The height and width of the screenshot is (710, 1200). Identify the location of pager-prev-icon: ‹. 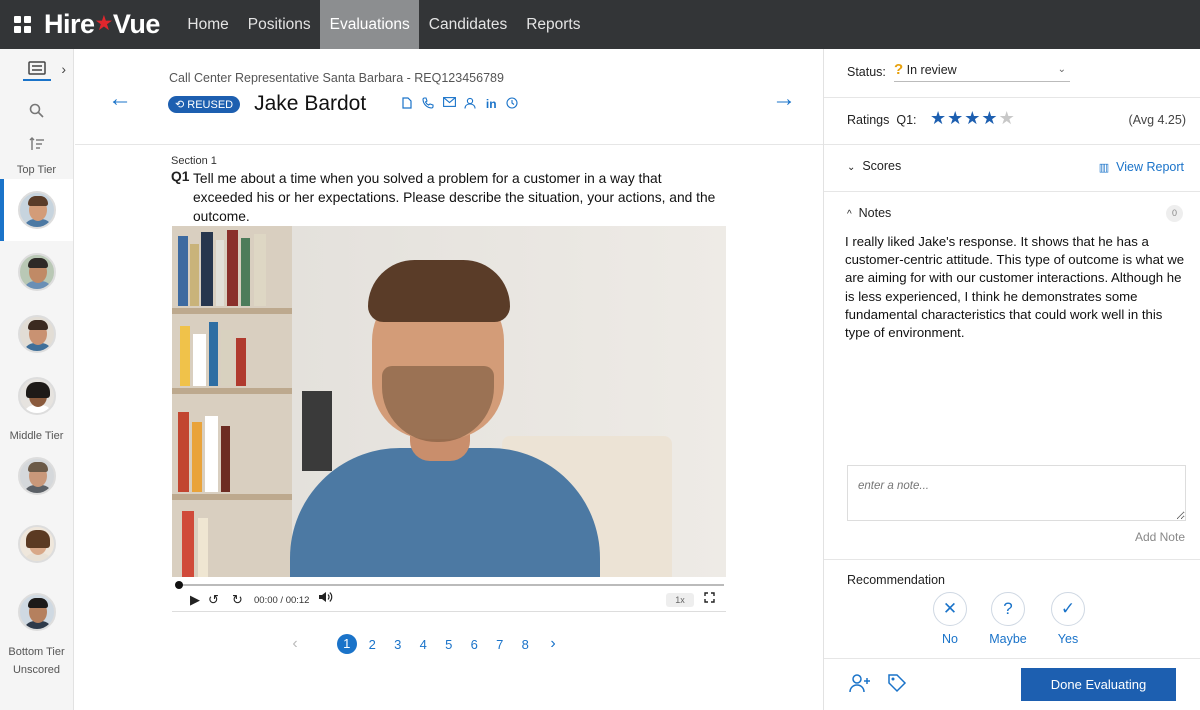
(295, 644).